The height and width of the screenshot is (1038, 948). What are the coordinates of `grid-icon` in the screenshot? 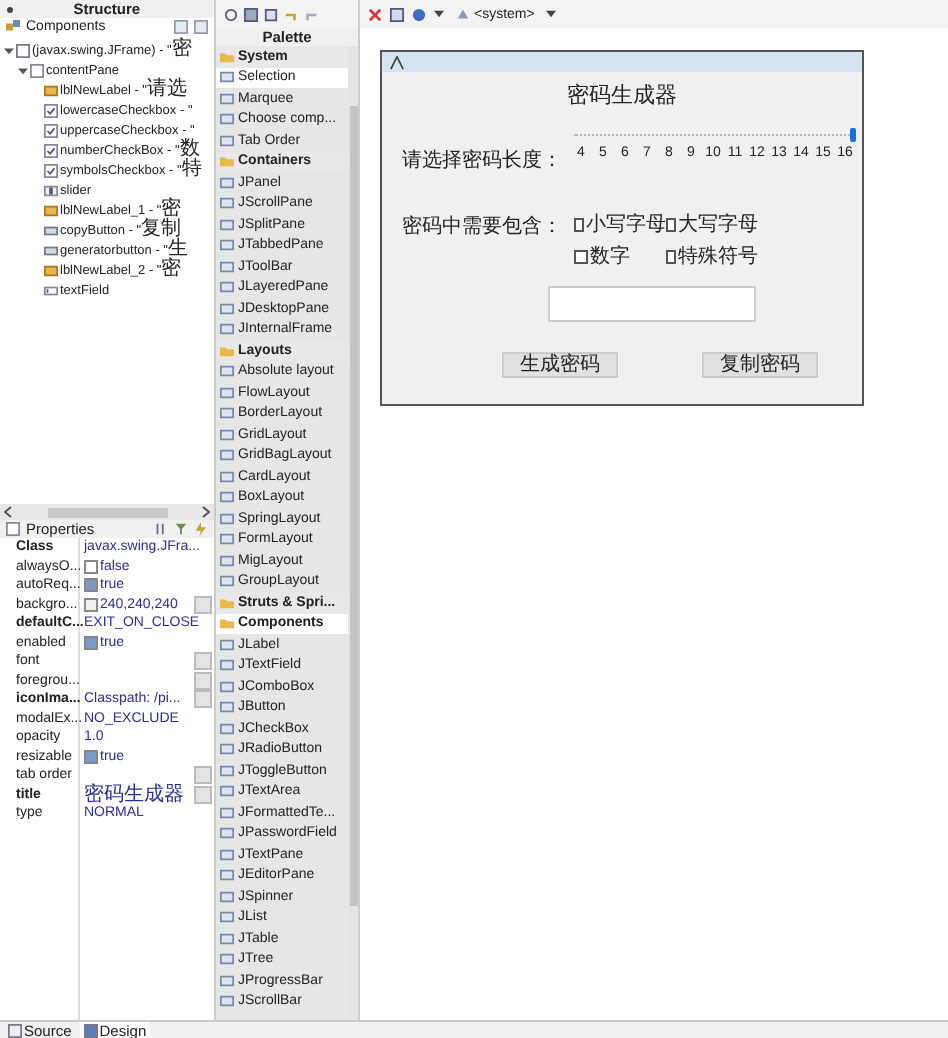 It's located at (397, 14).